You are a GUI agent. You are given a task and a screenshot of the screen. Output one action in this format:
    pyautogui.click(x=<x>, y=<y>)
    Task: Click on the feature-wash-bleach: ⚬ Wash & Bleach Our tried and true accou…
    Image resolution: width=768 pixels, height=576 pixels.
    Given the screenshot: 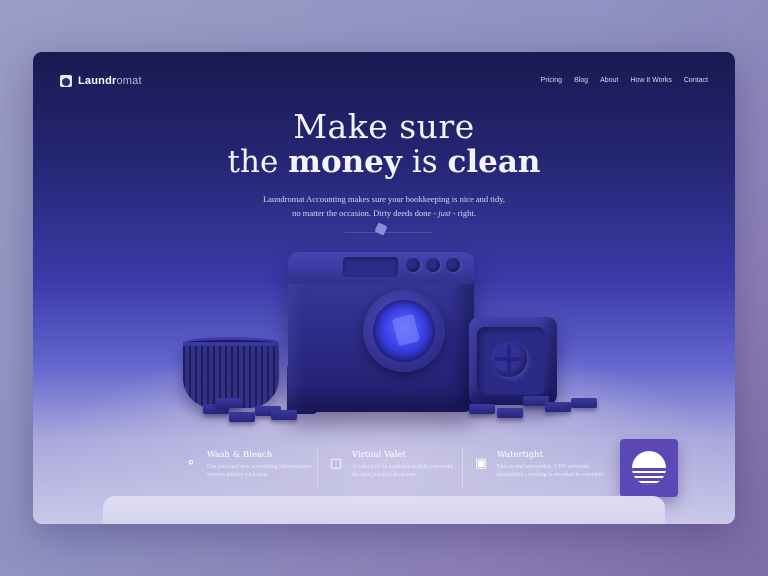 What is the action you would take?
    pyautogui.click(x=245, y=468)
    